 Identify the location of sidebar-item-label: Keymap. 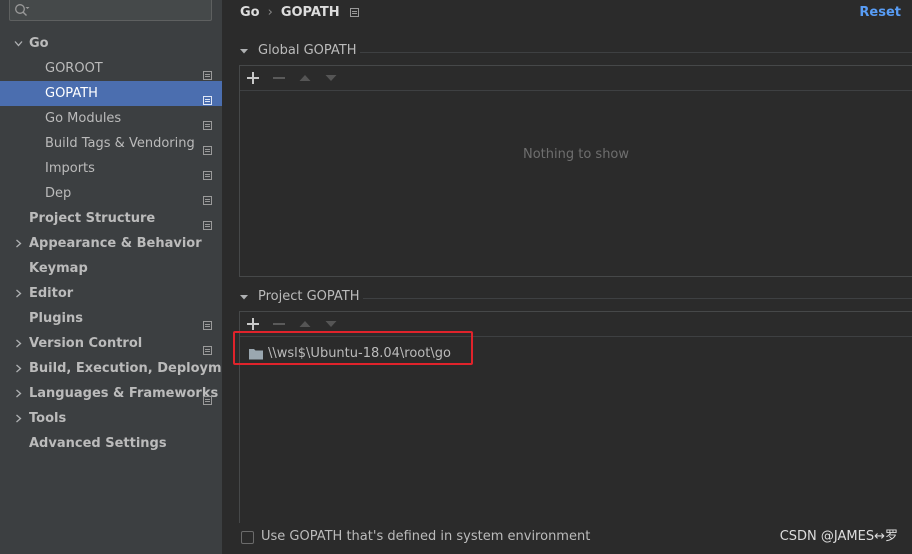
(58, 268).